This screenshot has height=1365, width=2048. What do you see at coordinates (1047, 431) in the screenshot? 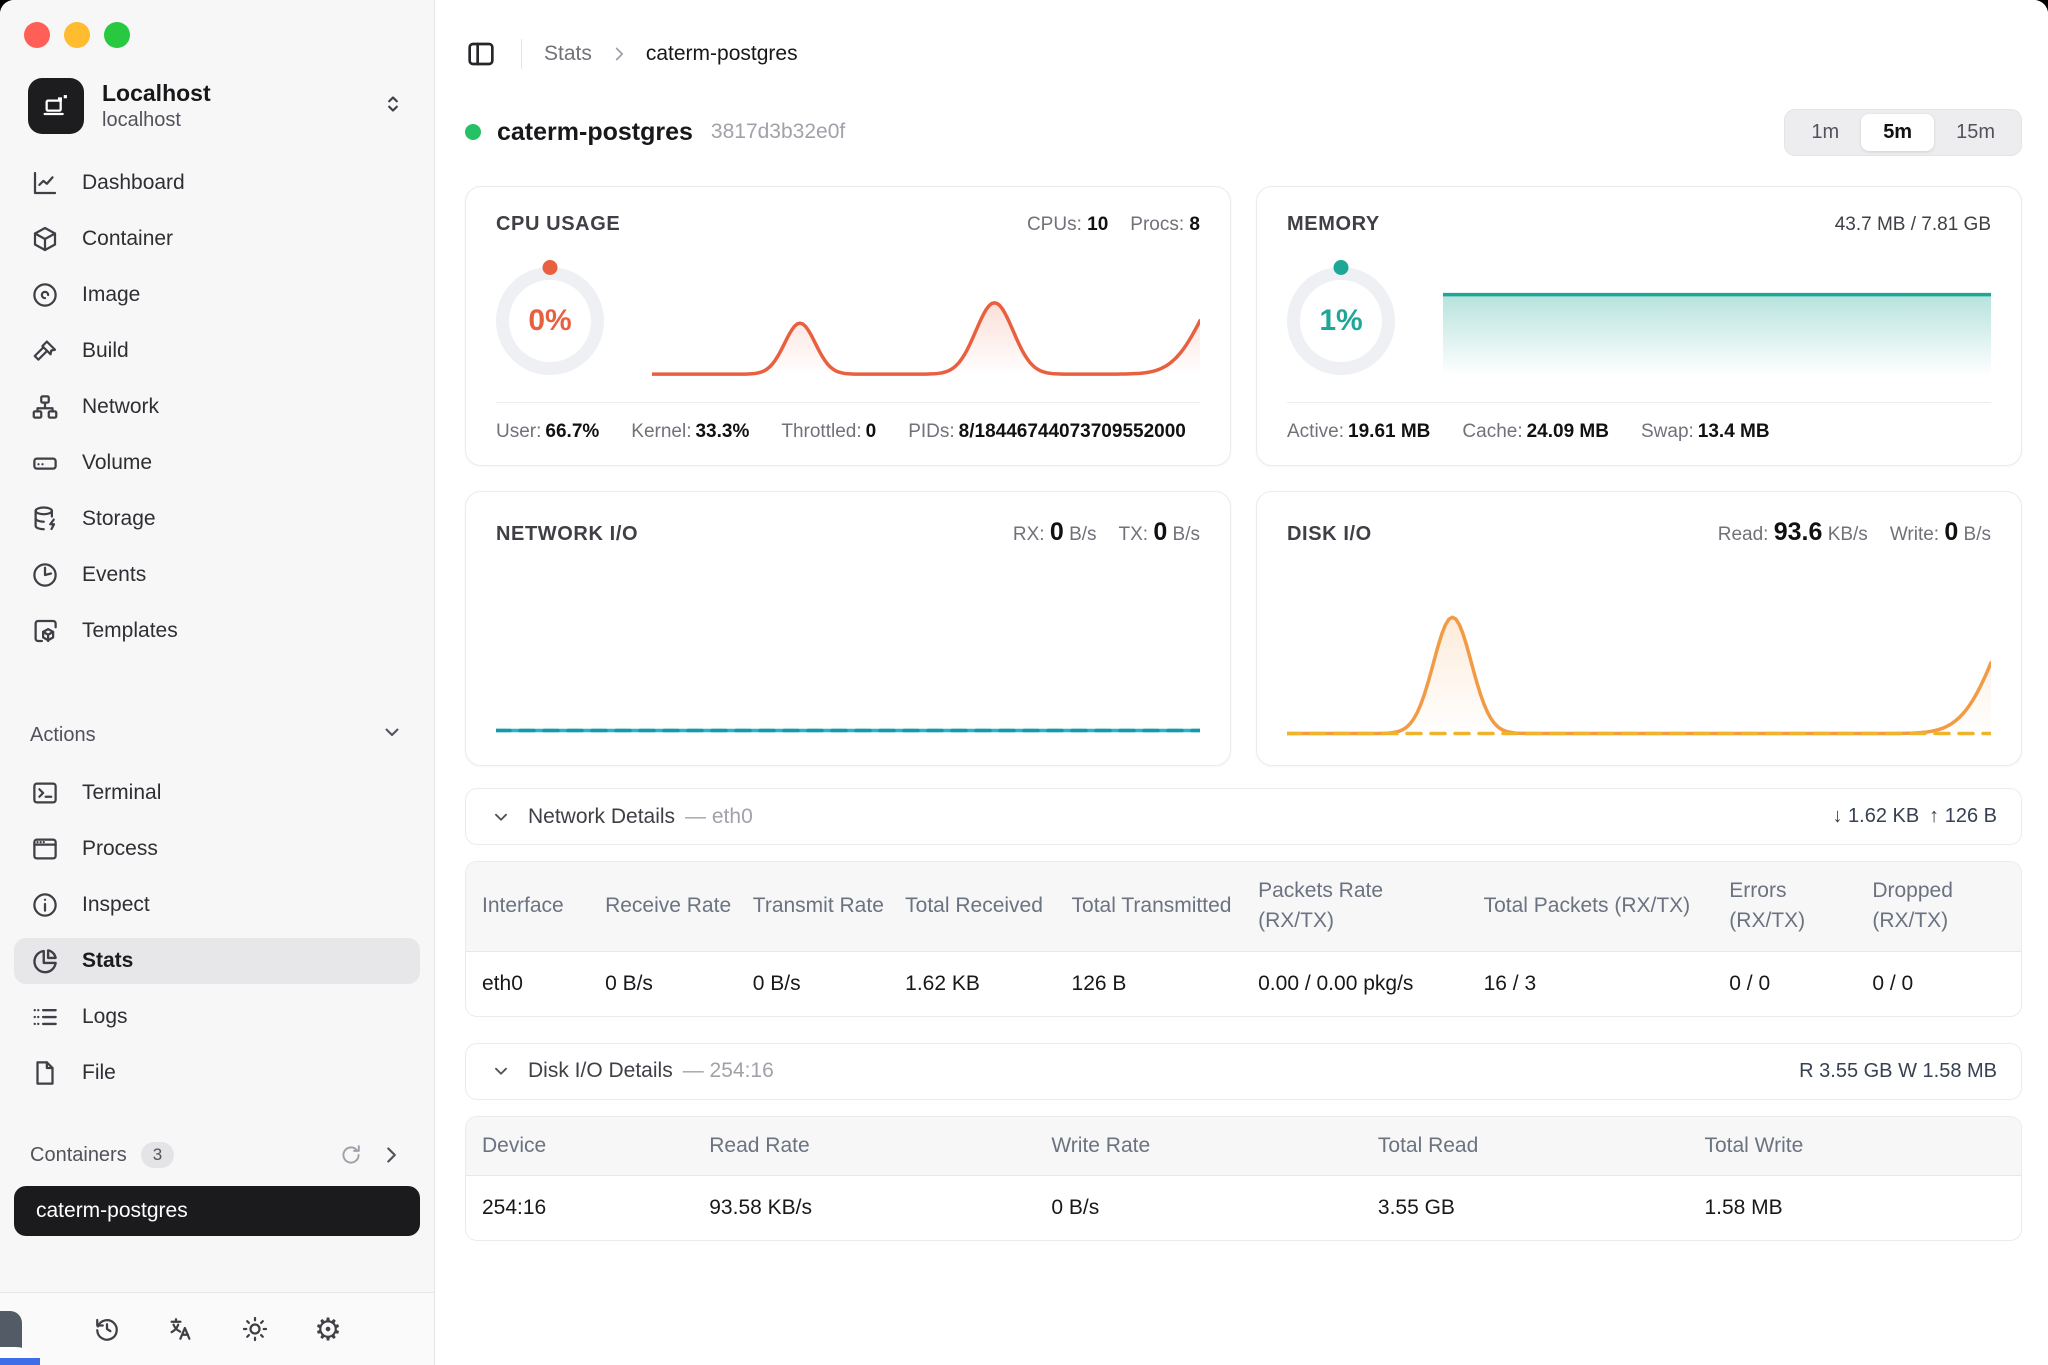
I see `pids-stat: PIDs: 8/18446744073709552000` at bounding box center [1047, 431].